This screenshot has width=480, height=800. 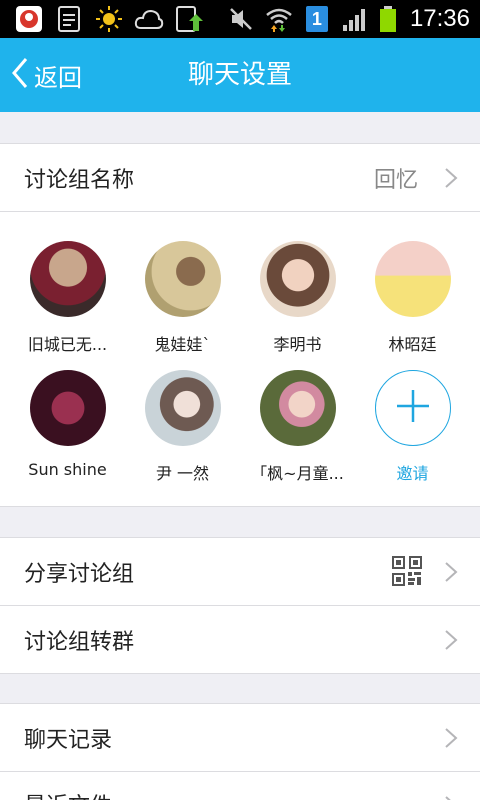 I want to click on group-name-value: 回忆, so click(x=395, y=180).